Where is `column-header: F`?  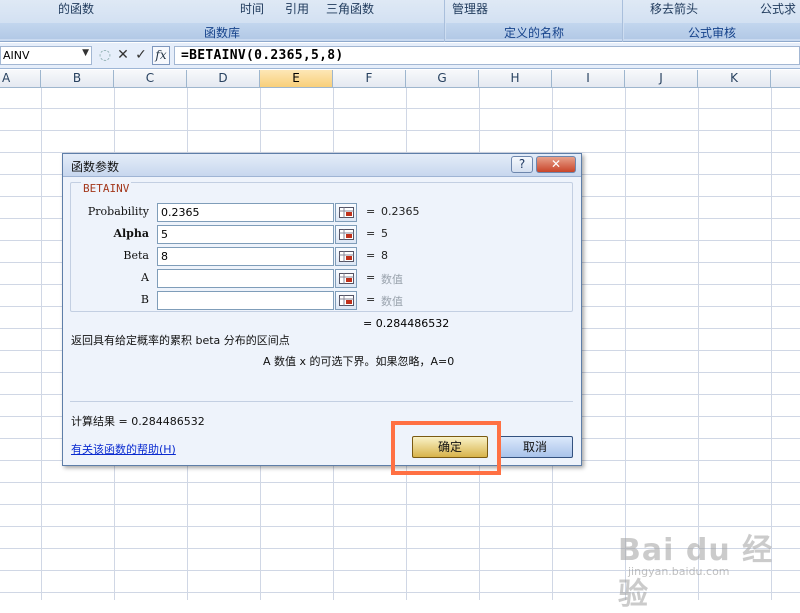
column-header: F is located at coordinates (369, 79).